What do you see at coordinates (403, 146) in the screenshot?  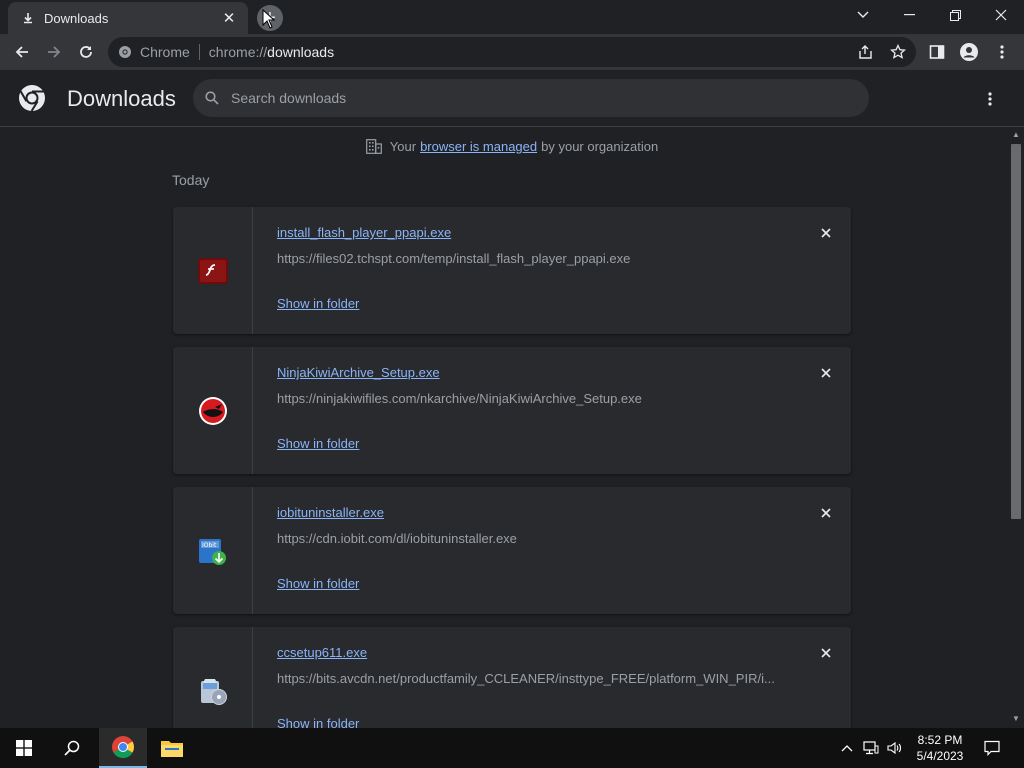 I see `managed-prefix: Your` at bounding box center [403, 146].